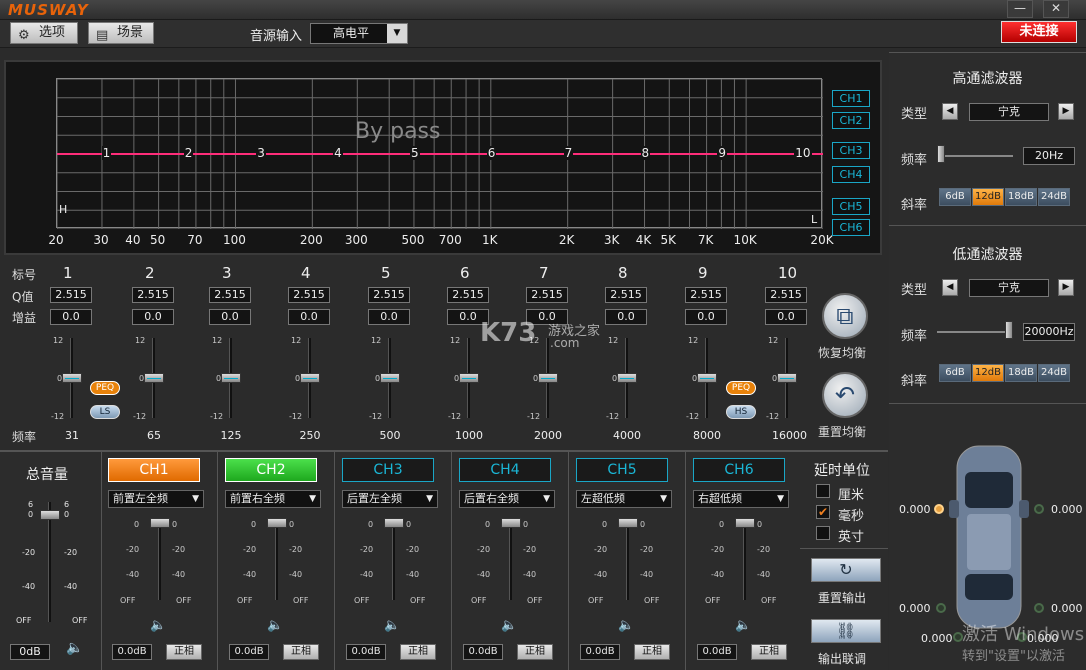 Image resolution: width=1086 pixels, height=670 pixels. What do you see at coordinates (1020, 9) in the screenshot?
I see `minimize-button: —` at bounding box center [1020, 9].